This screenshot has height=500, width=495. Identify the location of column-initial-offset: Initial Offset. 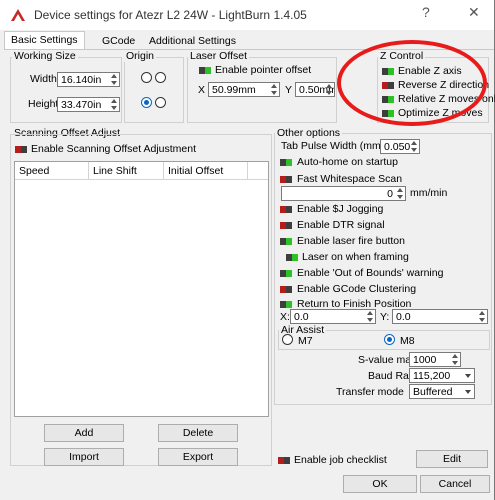
(195, 171).